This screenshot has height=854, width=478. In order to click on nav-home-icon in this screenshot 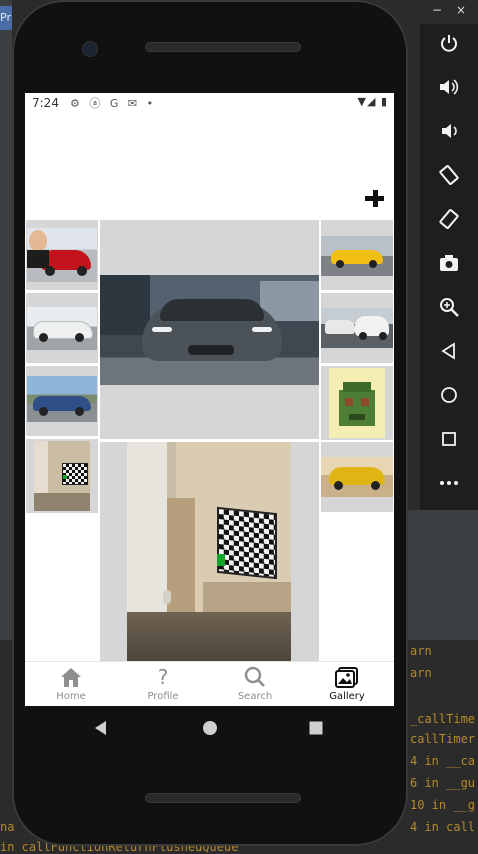, I will do `click(210, 730)`.